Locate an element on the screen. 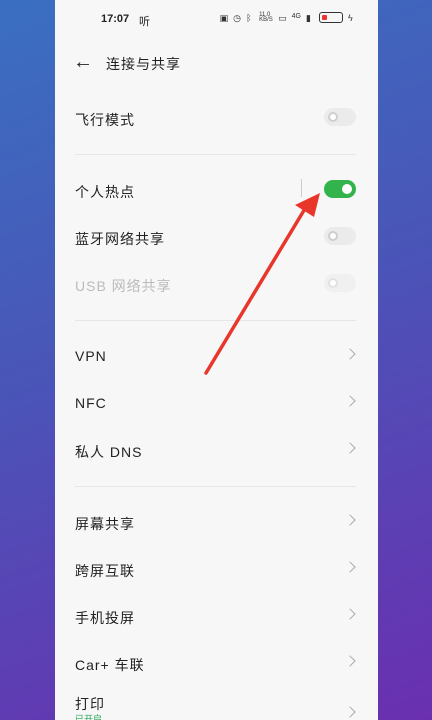 The image size is (432, 720). bluetooth-tethering-toggle is located at coordinates (340, 236).